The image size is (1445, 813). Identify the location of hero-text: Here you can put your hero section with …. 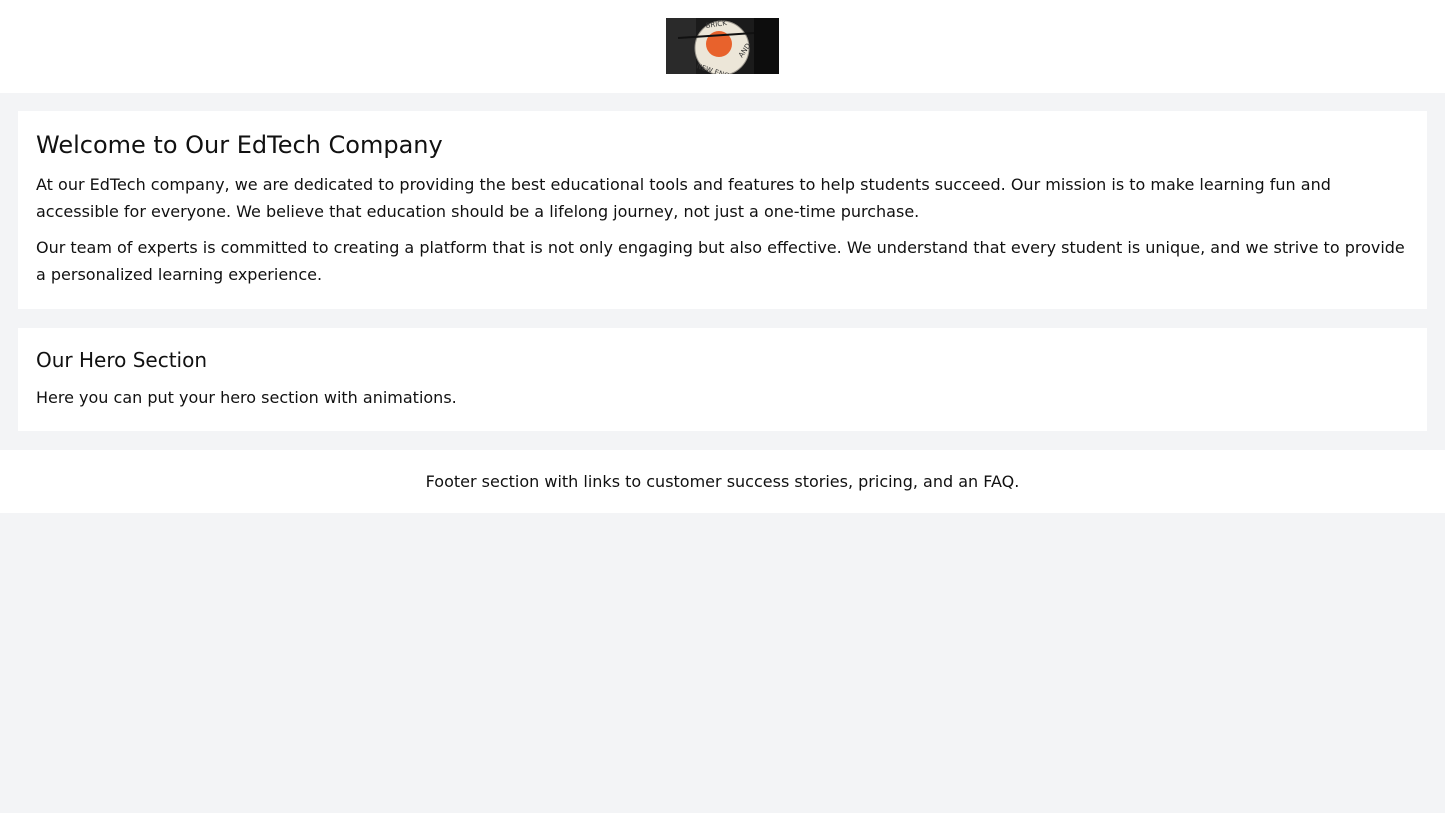
(246, 397).